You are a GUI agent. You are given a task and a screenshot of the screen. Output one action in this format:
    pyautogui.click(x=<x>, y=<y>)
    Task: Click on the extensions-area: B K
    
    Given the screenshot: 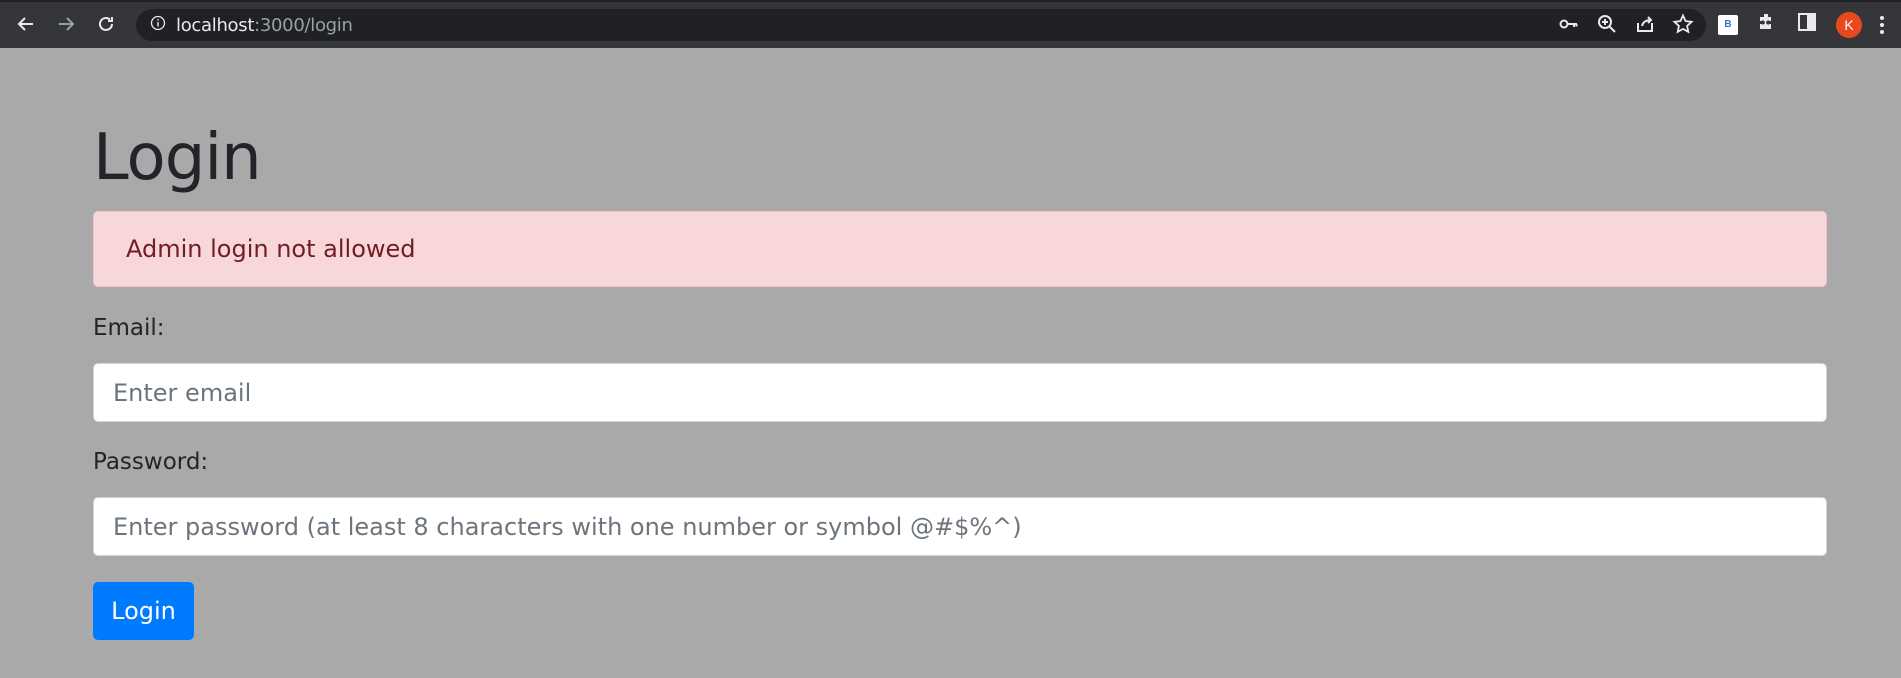 What is the action you would take?
    pyautogui.click(x=1801, y=24)
    